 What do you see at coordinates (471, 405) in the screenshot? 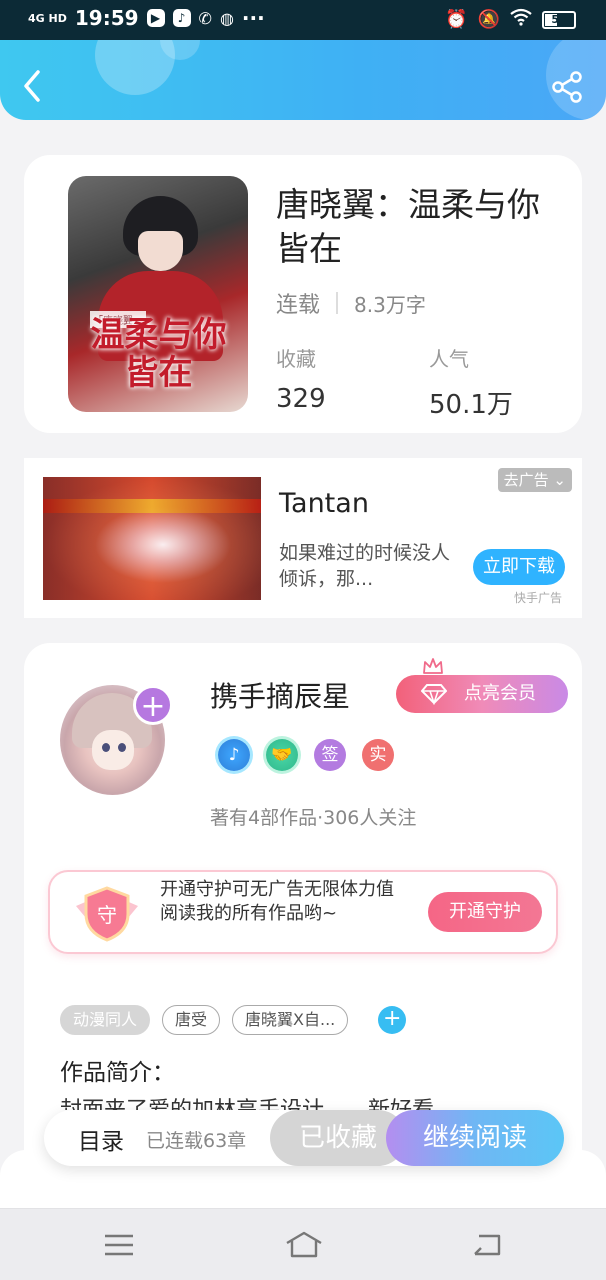
I see `popularity-value: 50.1万` at bounding box center [471, 405].